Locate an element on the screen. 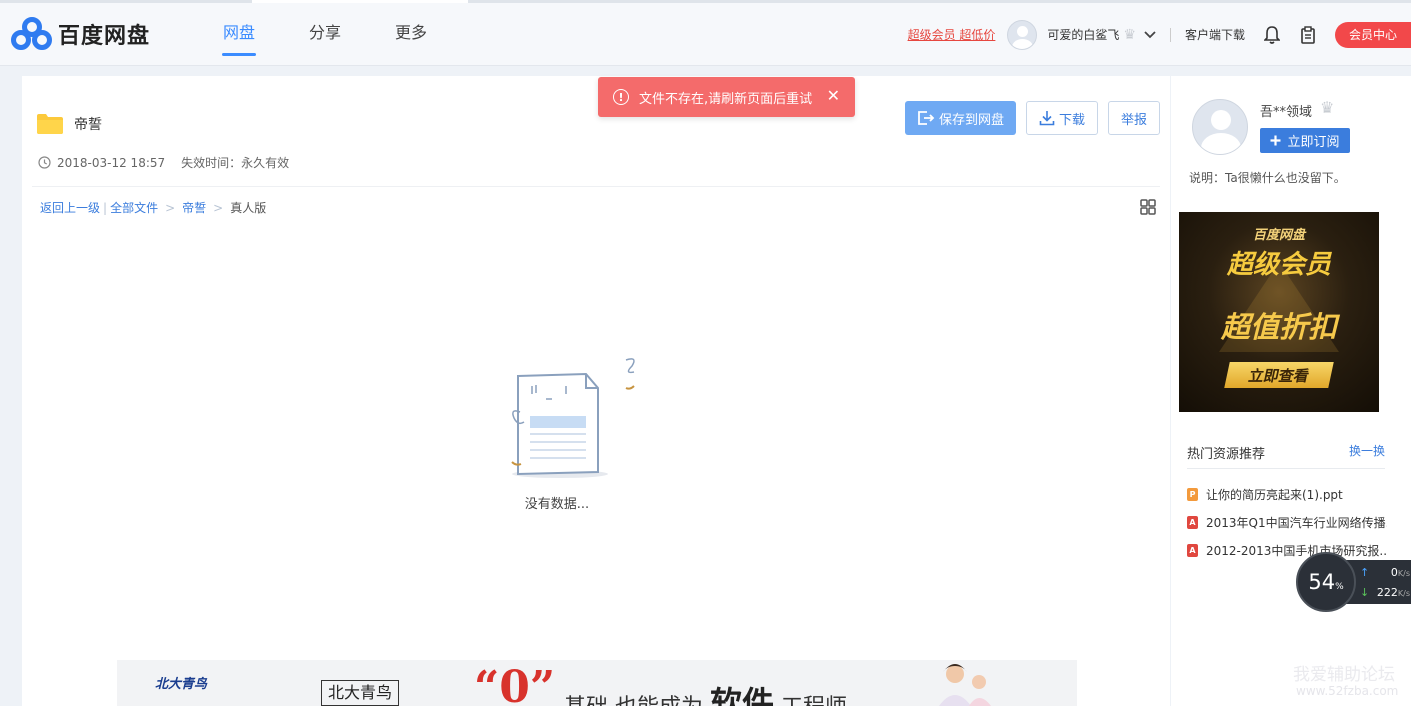 Image resolution: width=1411 pixels, height=706 pixels. toast-message: 文件不存在,请刷新页面后重试 is located at coordinates (726, 99).